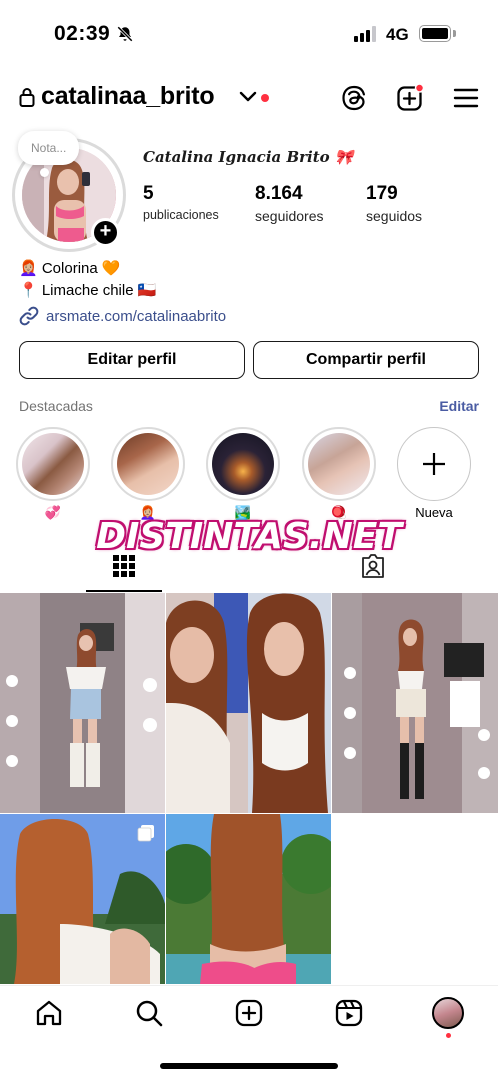 The height and width of the screenshot is (1080, 498). Describe the element at coordinates (88, 290) in the screenshot. I see `bio-line-2: 📍 Limache chile 🇨🇱` at that location.